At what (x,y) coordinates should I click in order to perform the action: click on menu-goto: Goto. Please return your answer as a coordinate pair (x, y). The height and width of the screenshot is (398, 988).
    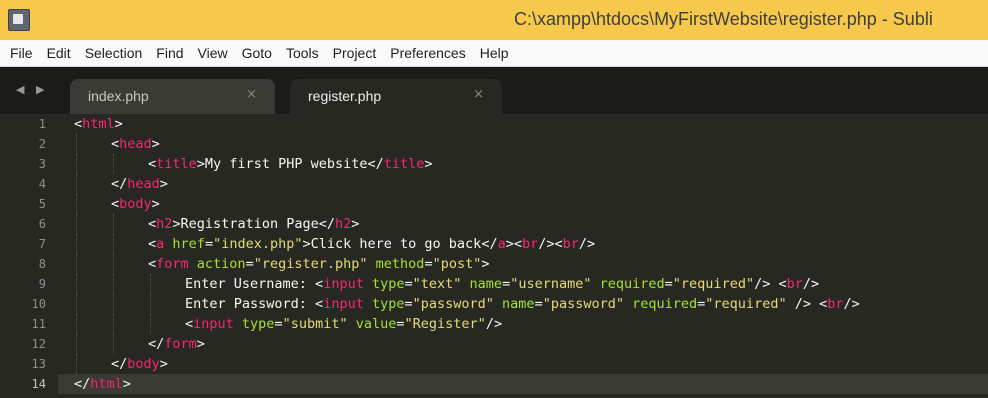
    Looking at the image, I should click on (257, 53).